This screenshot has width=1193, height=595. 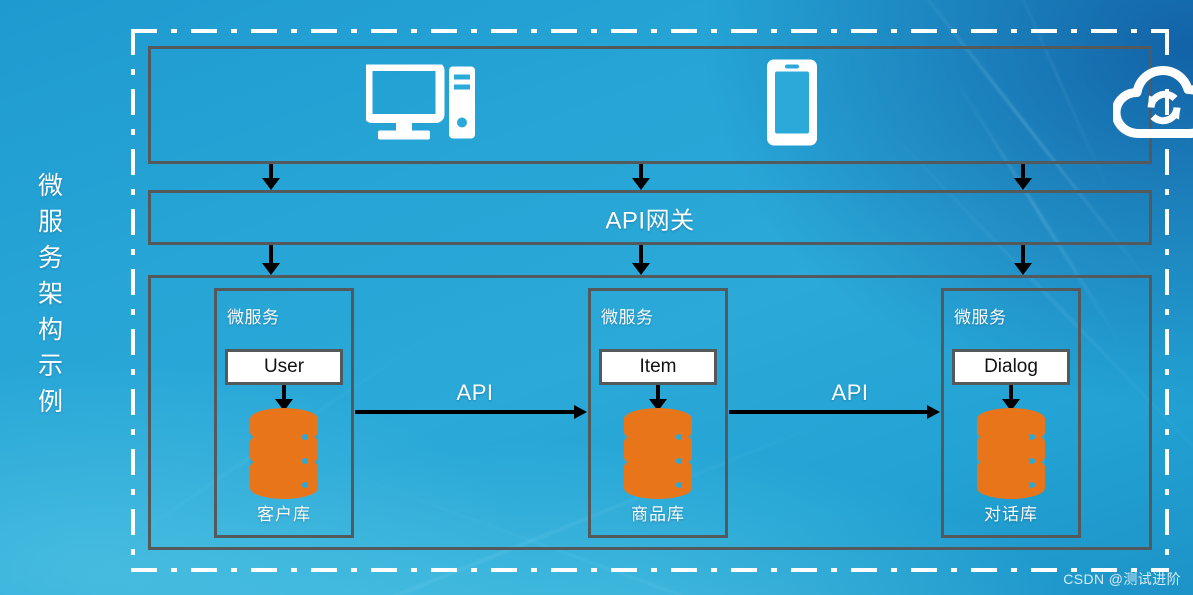 What do you see at coordinates (133, 300) in the screenshot?
I see `frame-edge-left` at bounding box center [133, 300].